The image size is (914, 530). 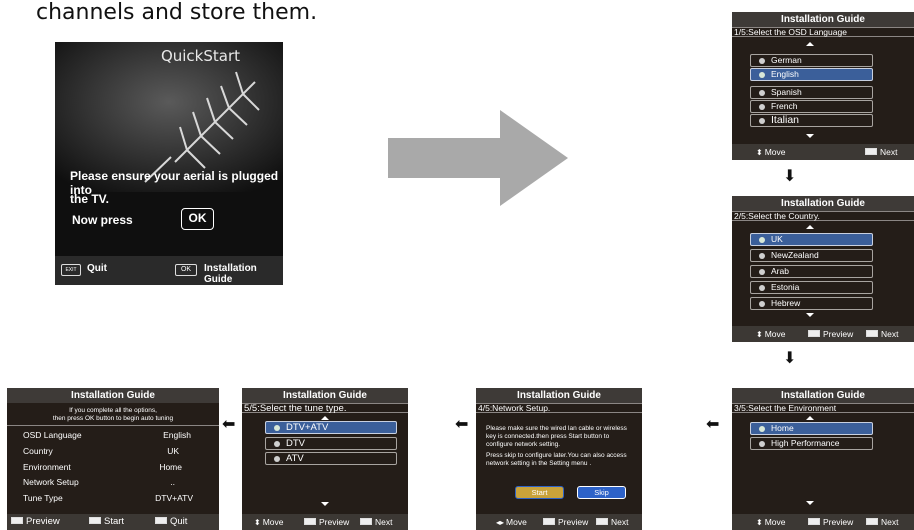 I want to click on intro-text: channels and store them., so click(x=177, y=12).